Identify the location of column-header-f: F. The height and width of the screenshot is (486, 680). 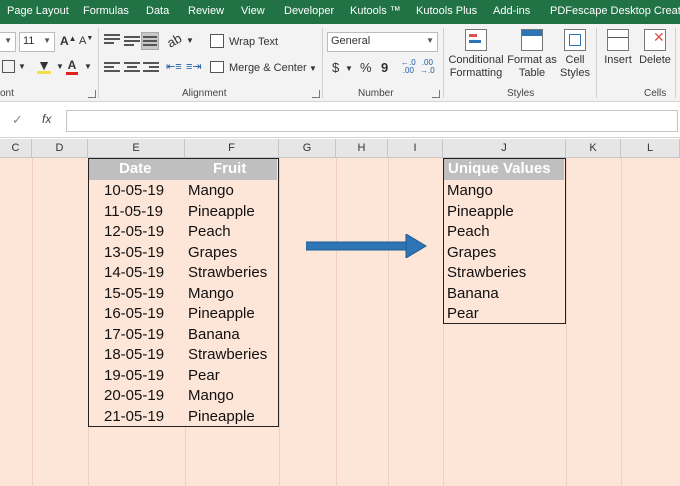
(232, 148).